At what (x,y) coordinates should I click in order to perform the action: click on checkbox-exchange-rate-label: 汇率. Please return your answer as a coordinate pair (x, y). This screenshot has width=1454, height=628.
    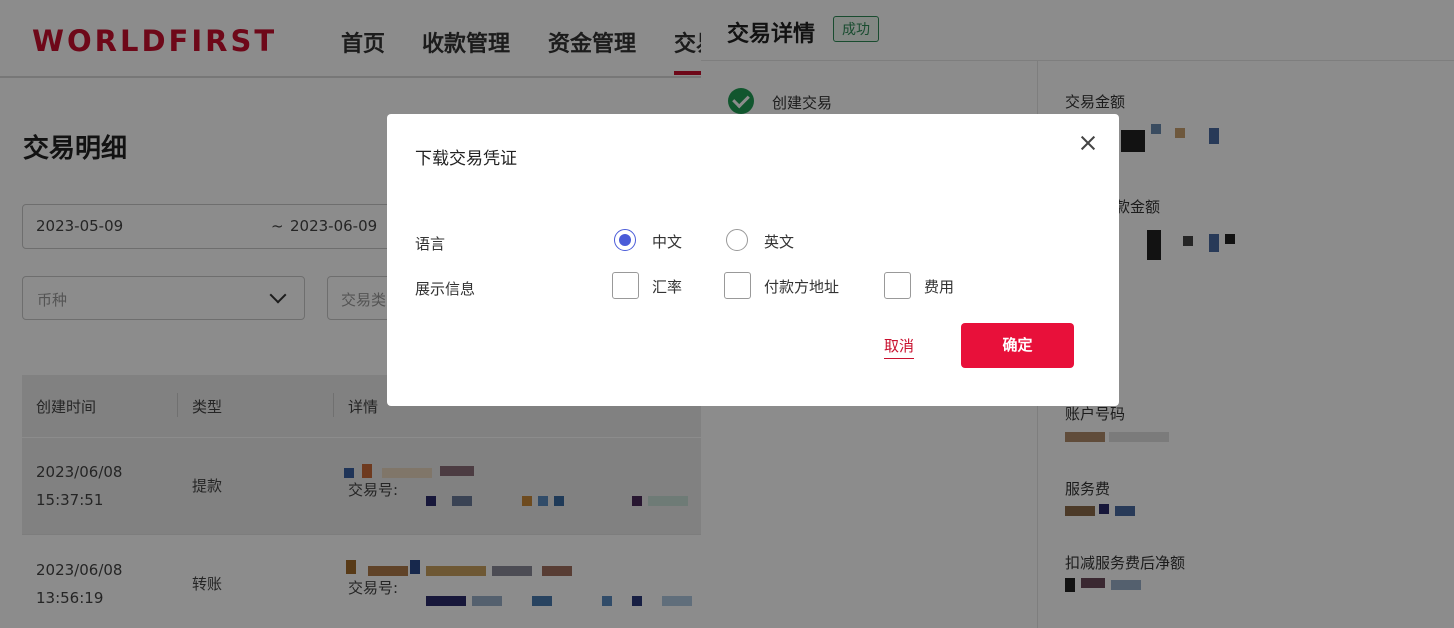
    Looking at the image, I should click on (667, 286).